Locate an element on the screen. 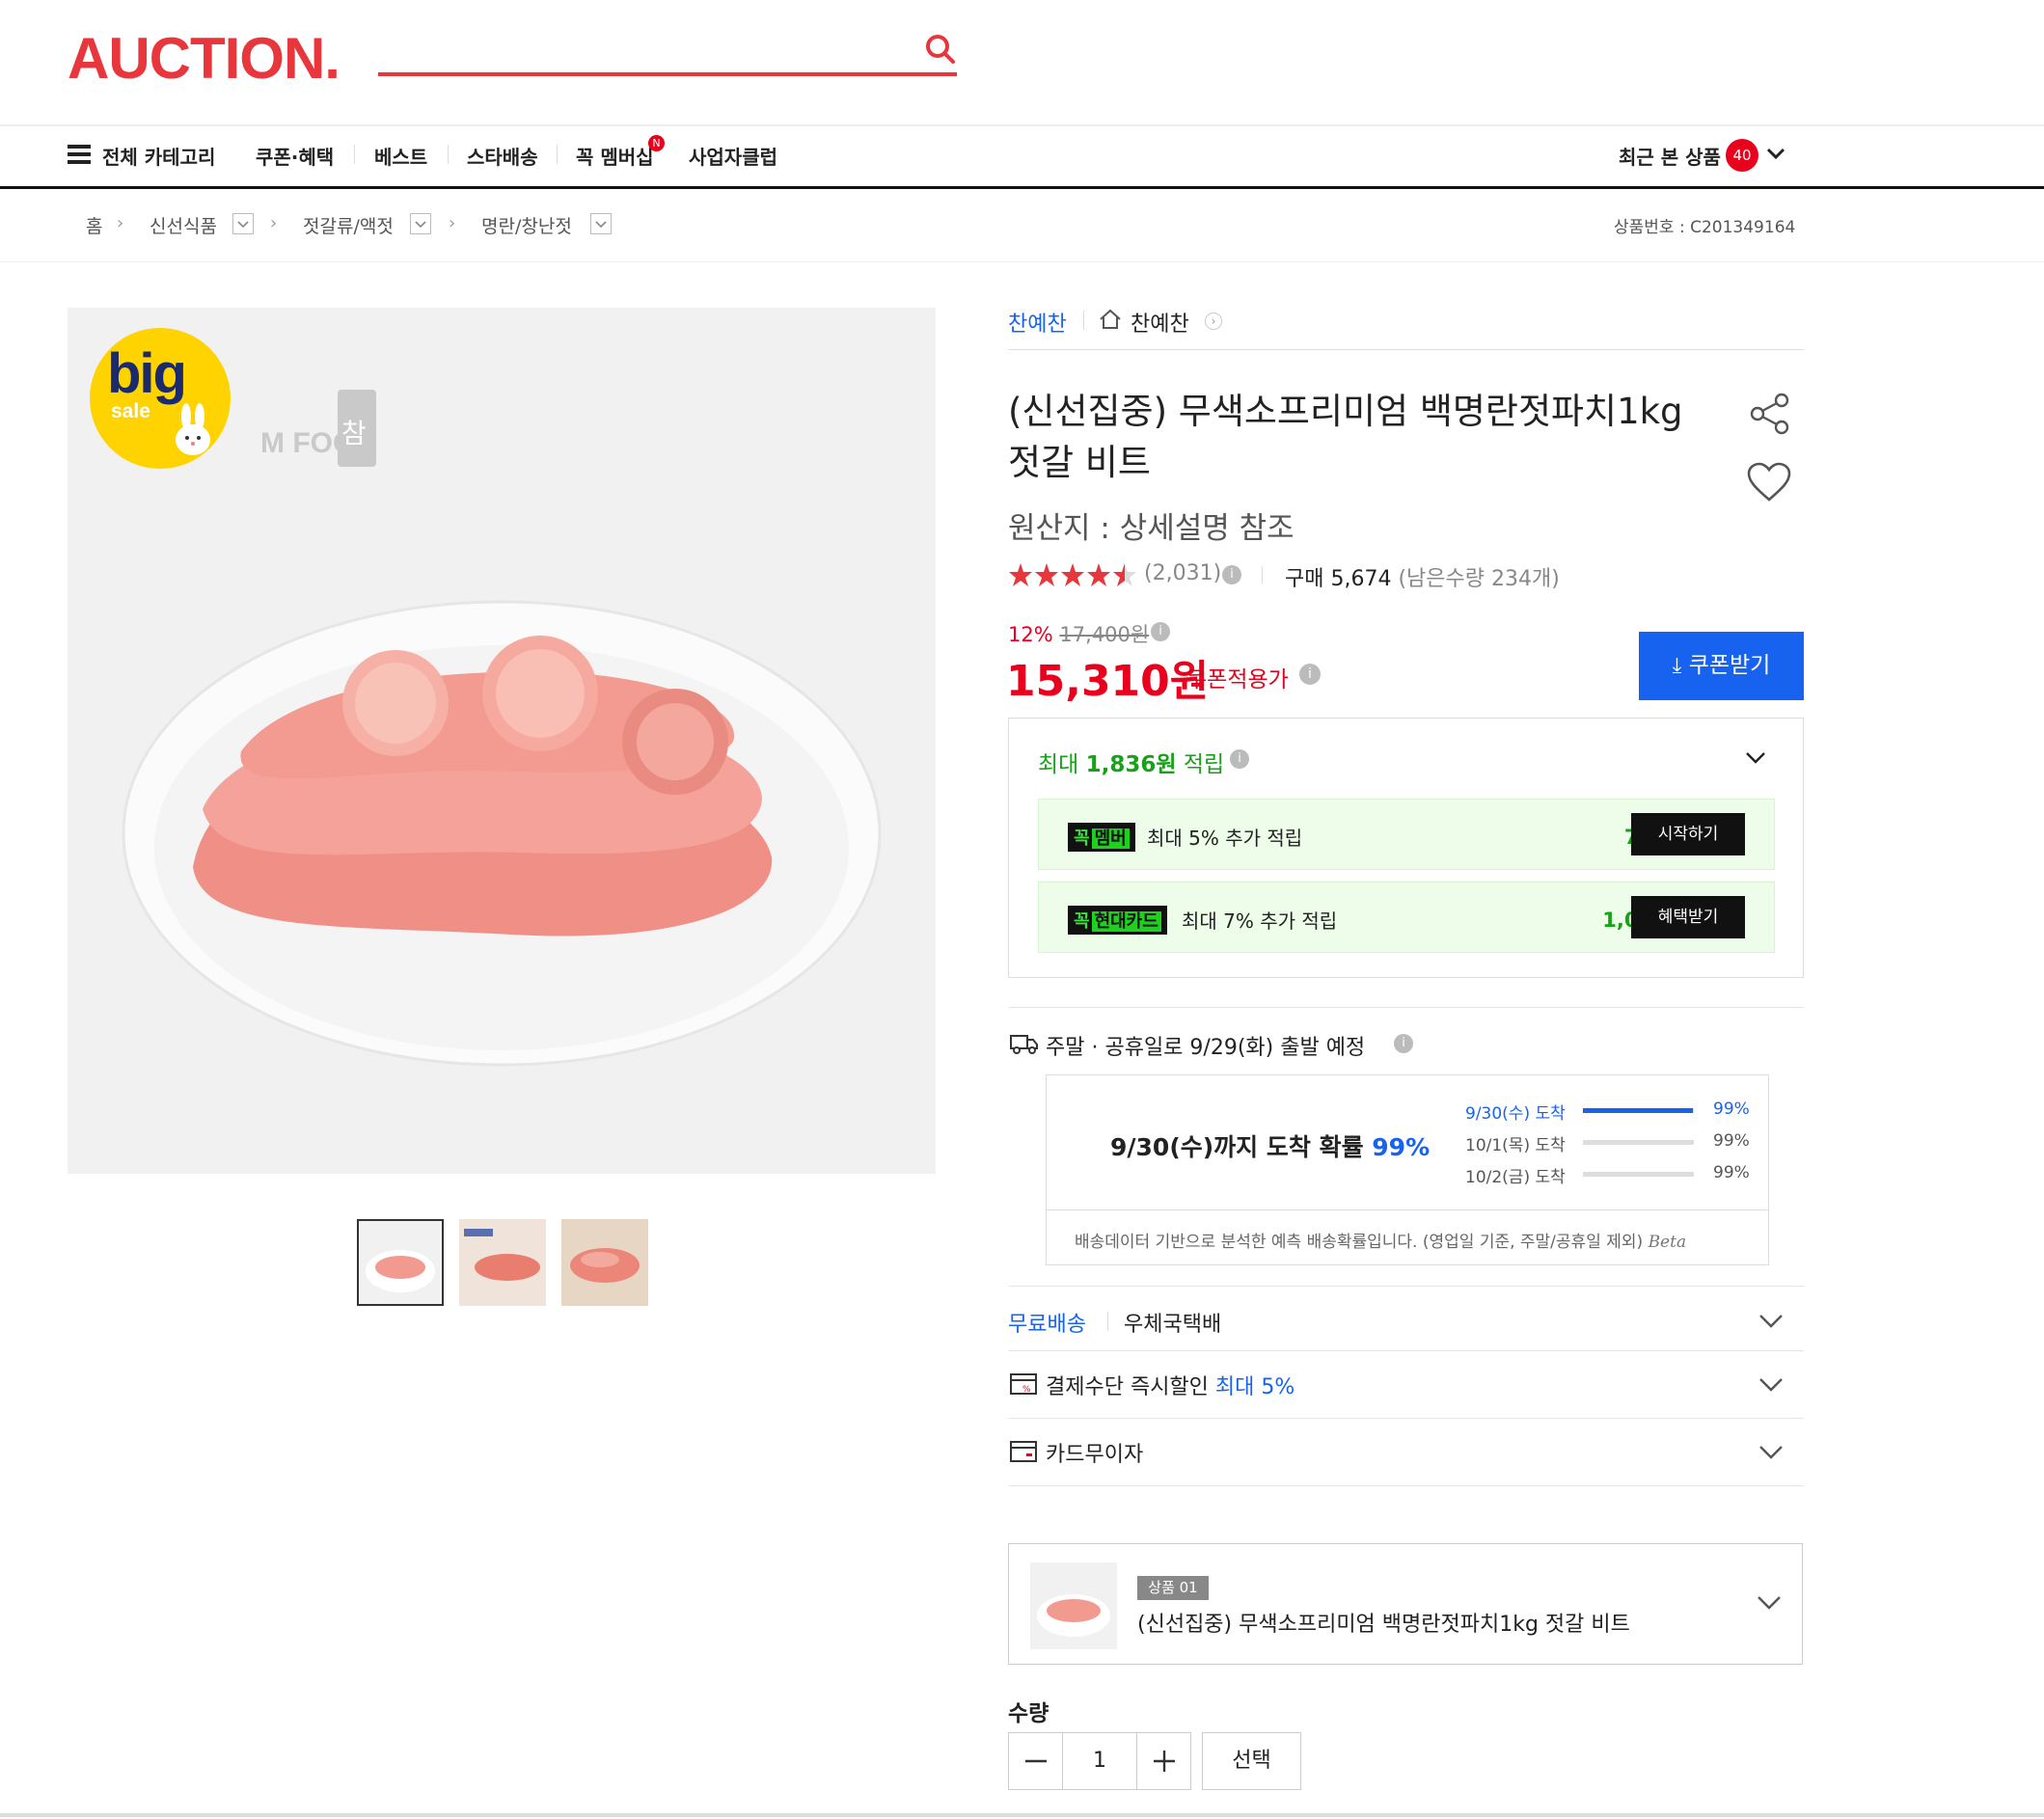 This screenshot has width=2044, height=1819. rating-stars is located at coordinates (1073, 574).